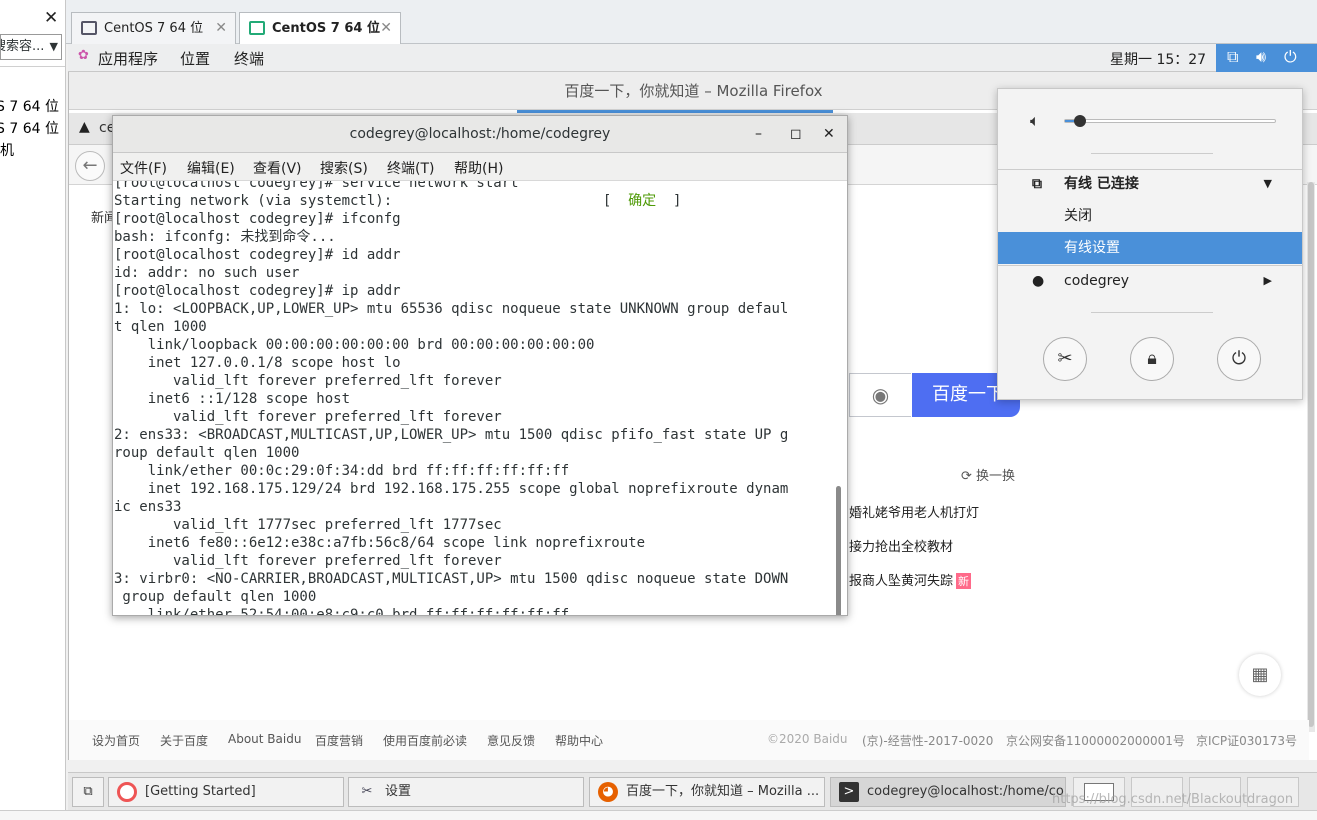  Describe the element at coordinates (1246, 740) in the screenshot. I see `footer-license: 京ICP证030173号` at that location.